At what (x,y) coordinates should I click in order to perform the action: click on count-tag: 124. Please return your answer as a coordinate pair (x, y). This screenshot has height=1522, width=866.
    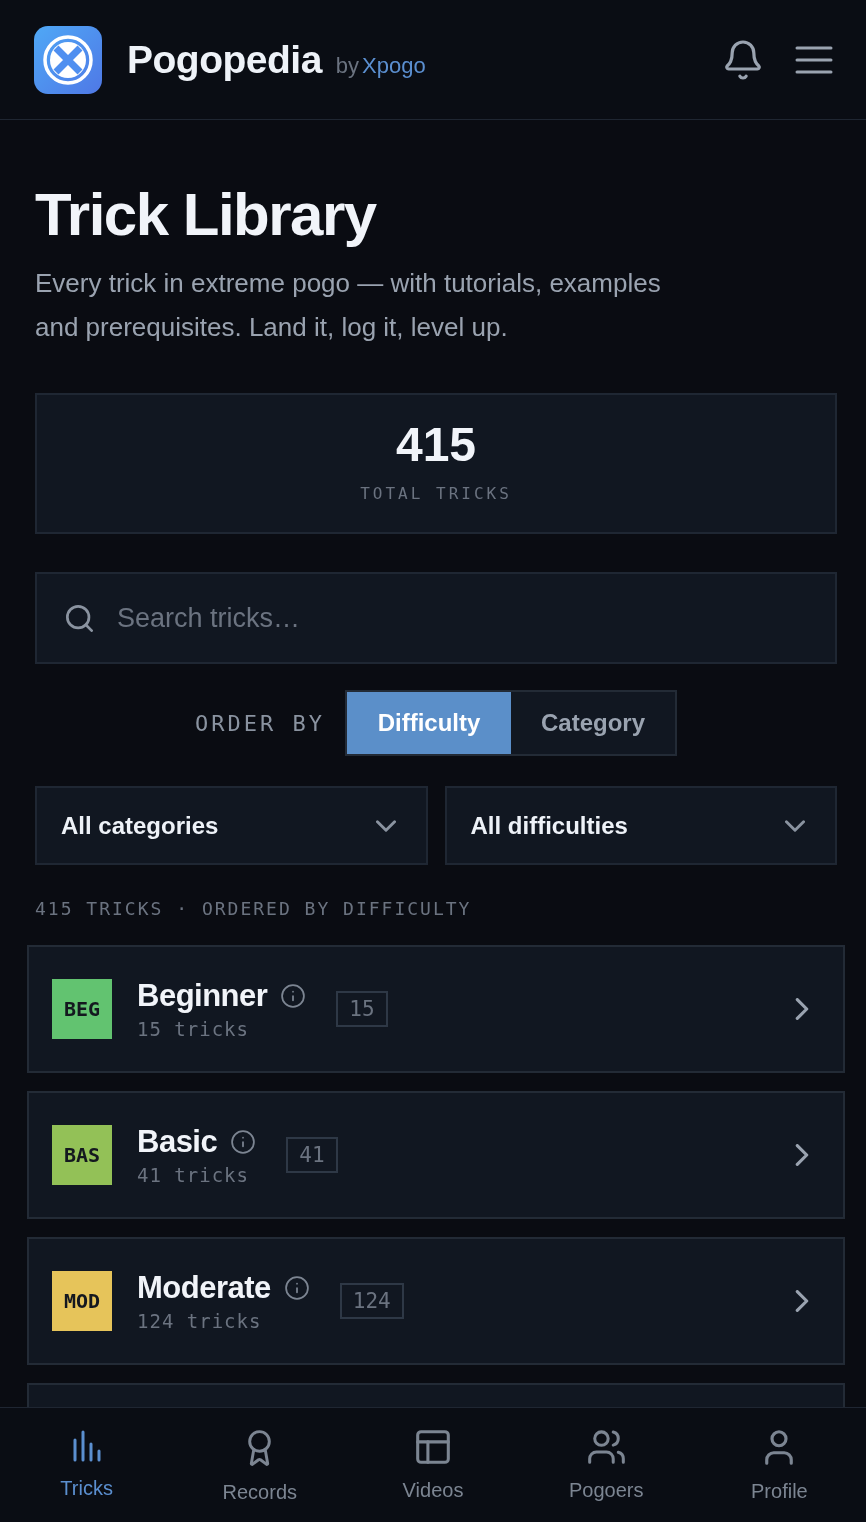
    Looking at the image, I should click on (371, 1301).